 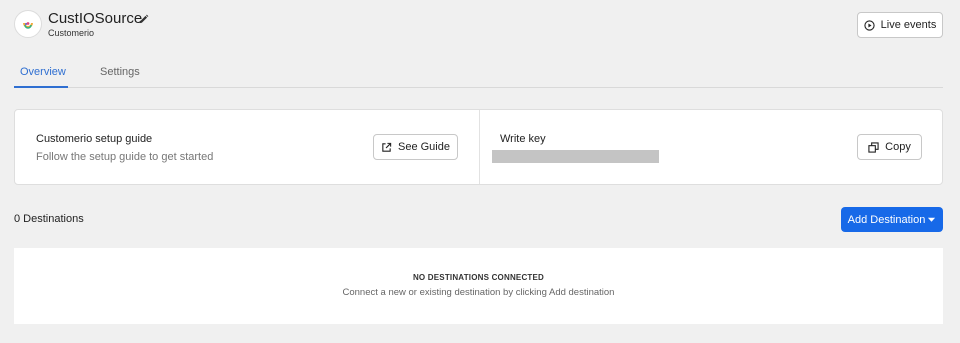 What do you see at coordinates (869, 25) in the screenshot?
I see `play-circle-icon` at bounding box center [869, 25].